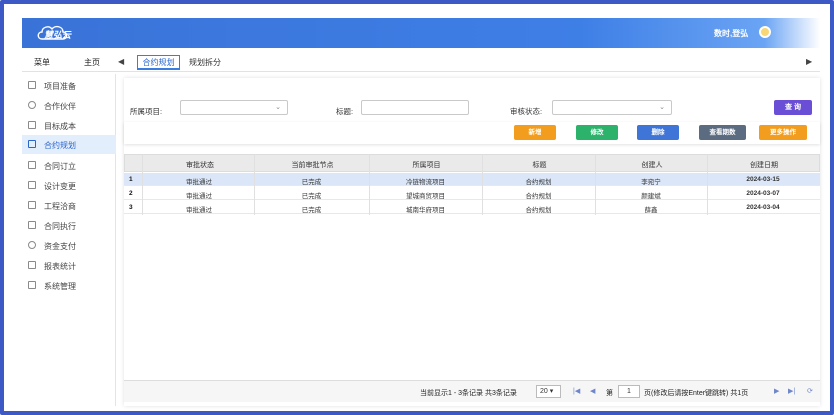 The width and height of the screenshot is (834, 415). I want to click on sidebar-item-label: 目标成本, so click(60, 126).